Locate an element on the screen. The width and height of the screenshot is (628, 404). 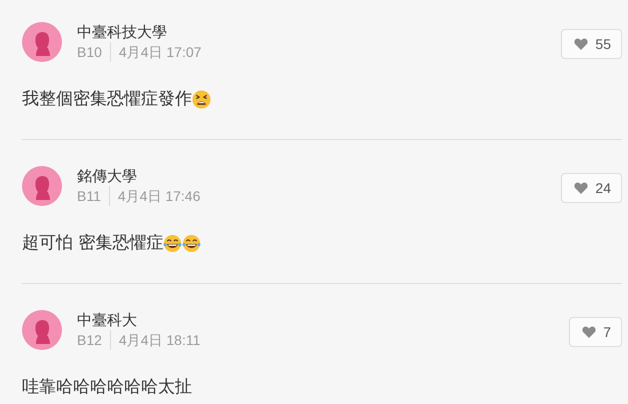
like-button: 24 is located at coordinates (591, 188).